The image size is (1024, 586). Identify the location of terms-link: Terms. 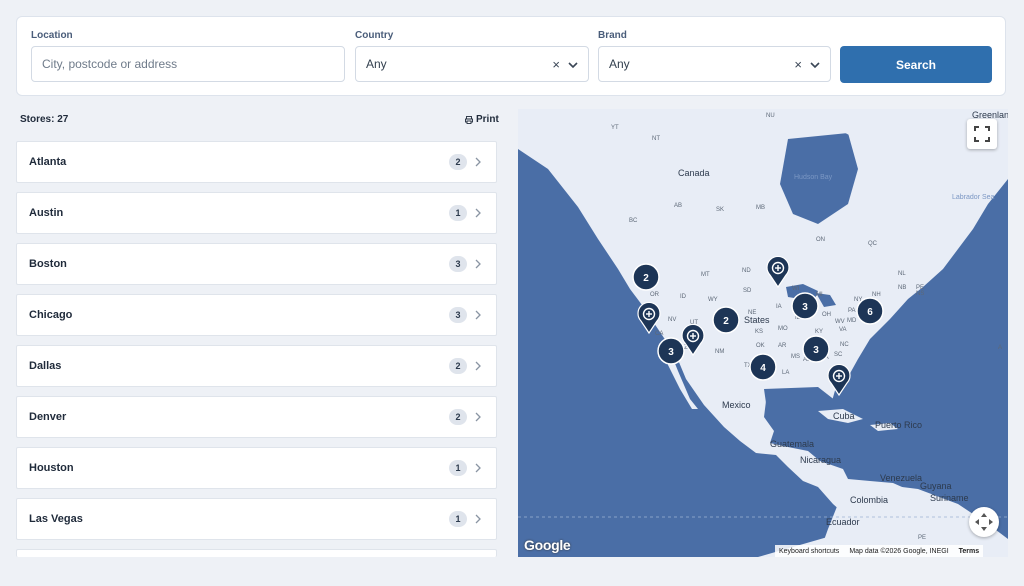
(969, 551).